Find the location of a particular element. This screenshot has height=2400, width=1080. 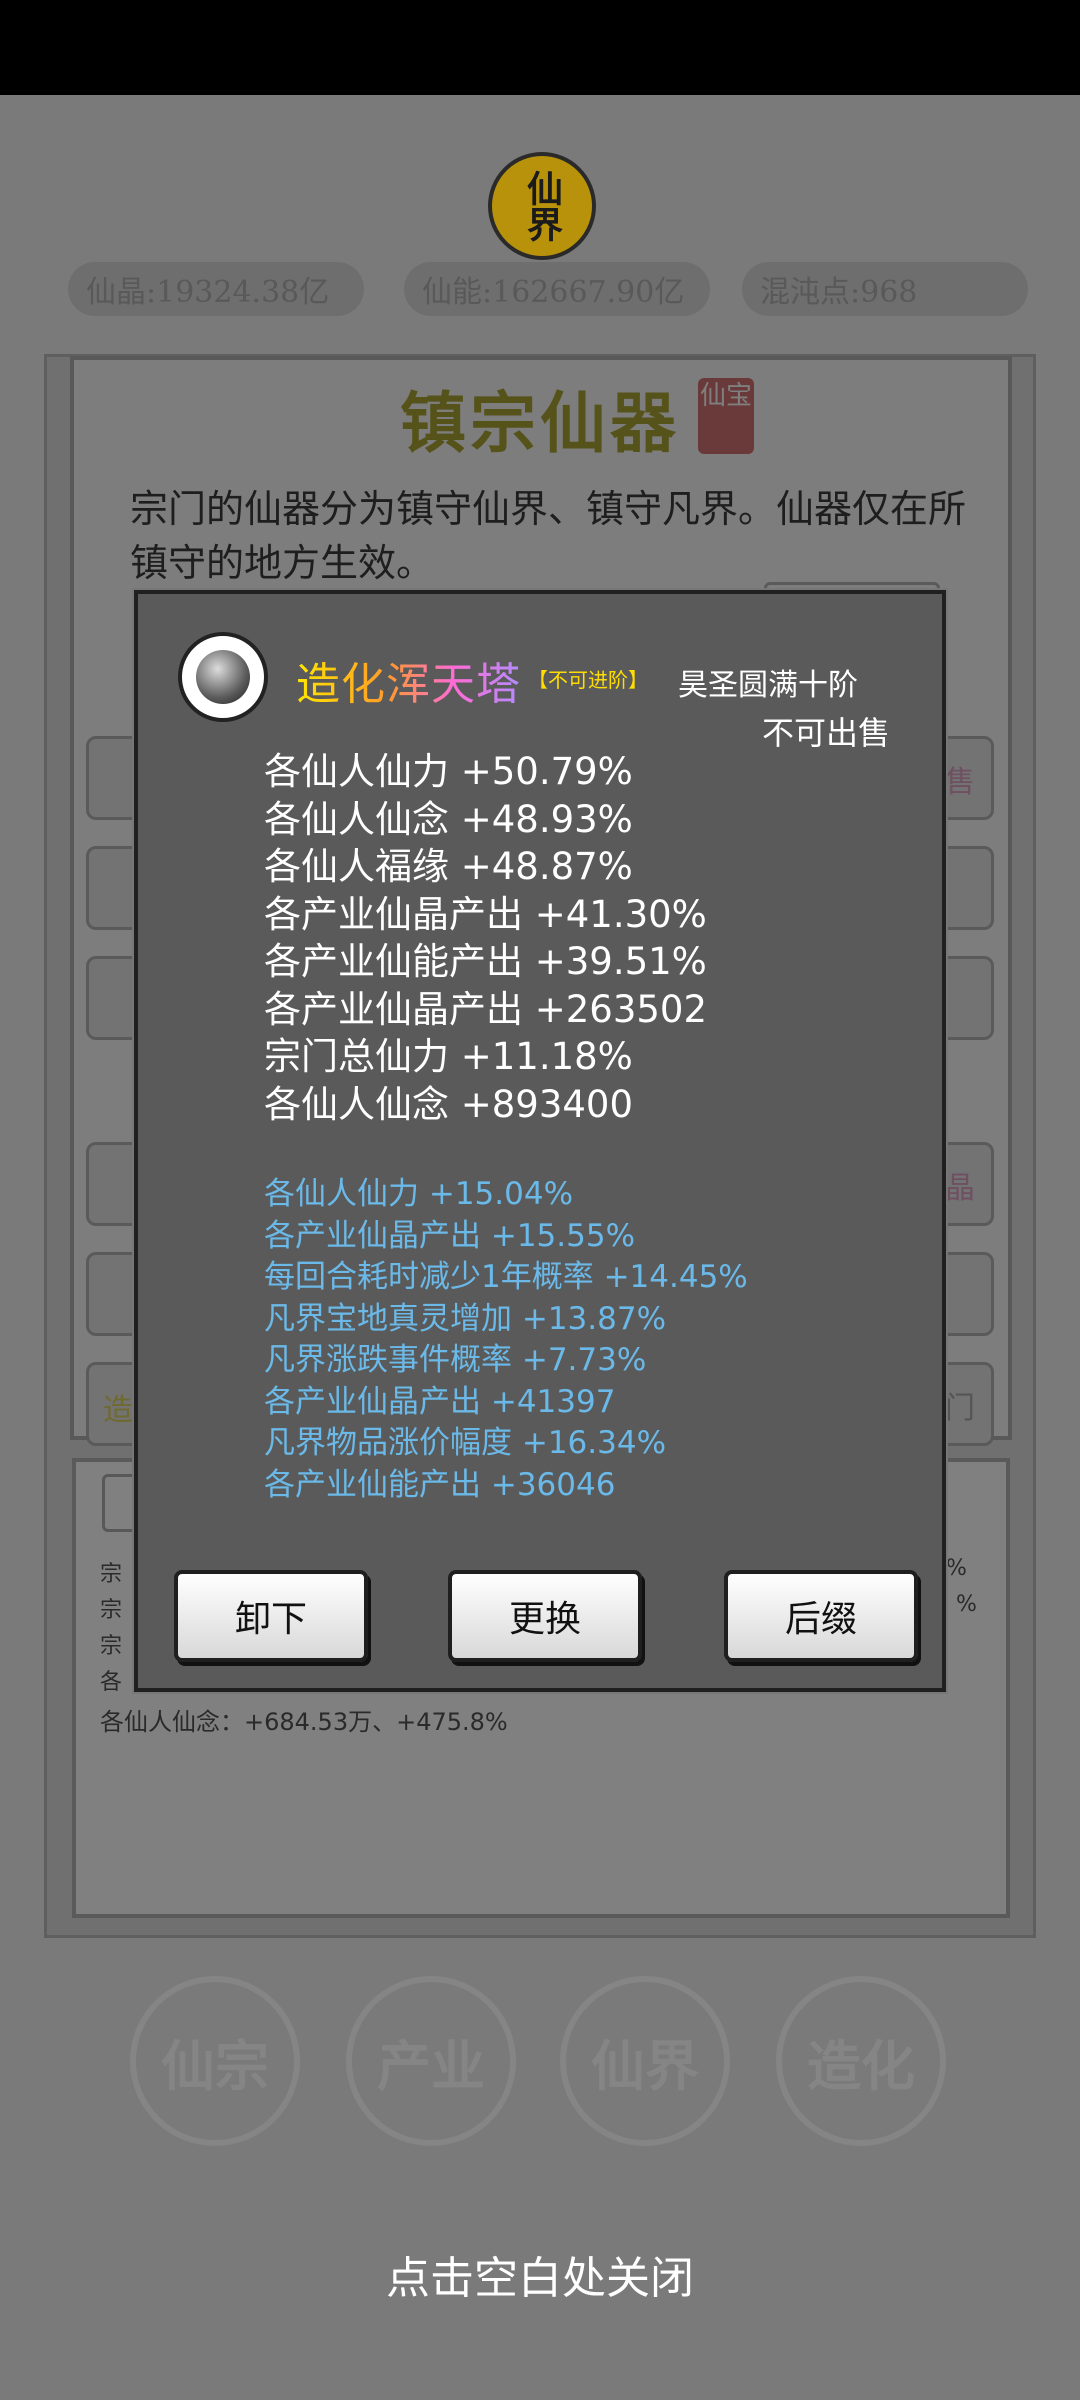

main-stat: 各产业仙晶产出 +263502 is located at coordinates (486, 1009).